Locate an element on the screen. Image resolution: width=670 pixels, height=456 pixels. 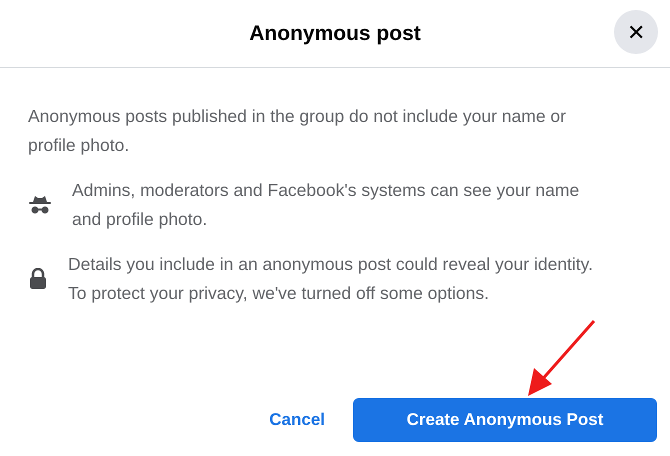
incognito-icon is located at coordinates (40, 205).